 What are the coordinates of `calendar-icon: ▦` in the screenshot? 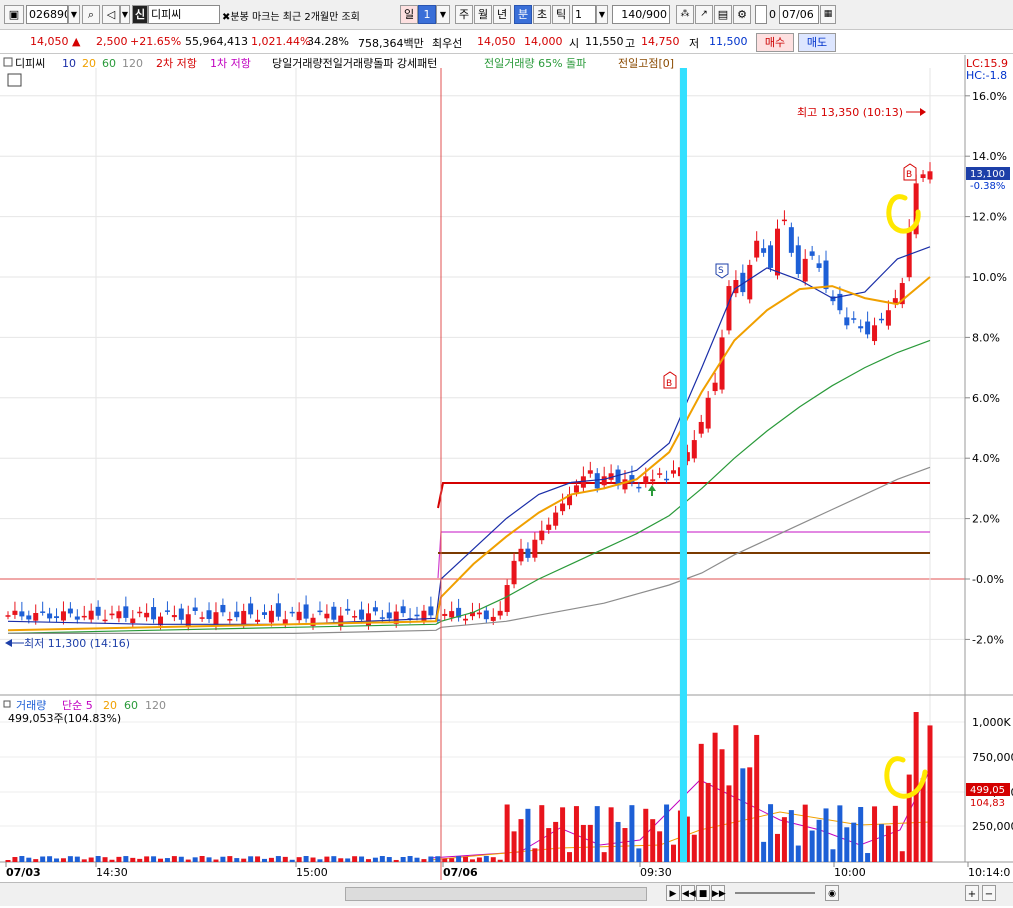 It's located at (828, 14).